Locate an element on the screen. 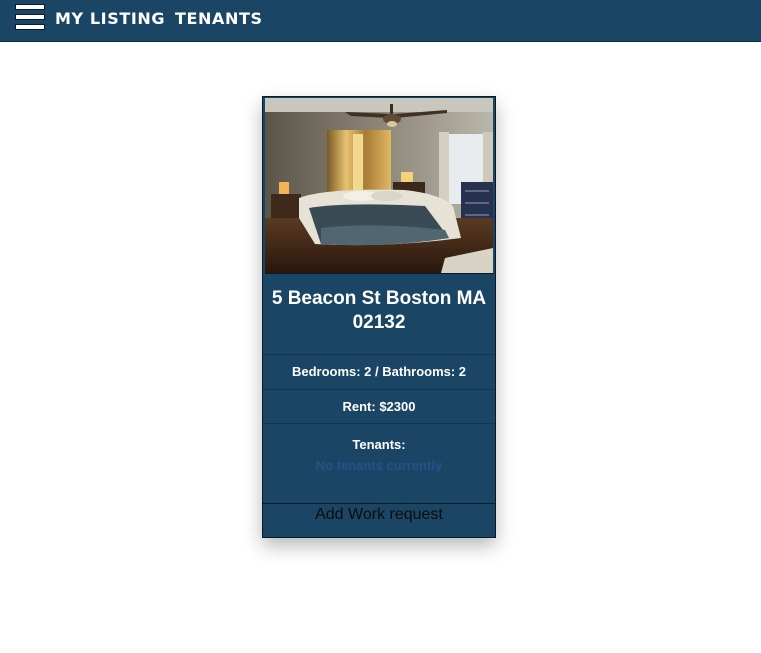 Image resolution: width=761 pixels, height=653 pixels. tenants-label: Tenants: is located at coordinates (379, 444).